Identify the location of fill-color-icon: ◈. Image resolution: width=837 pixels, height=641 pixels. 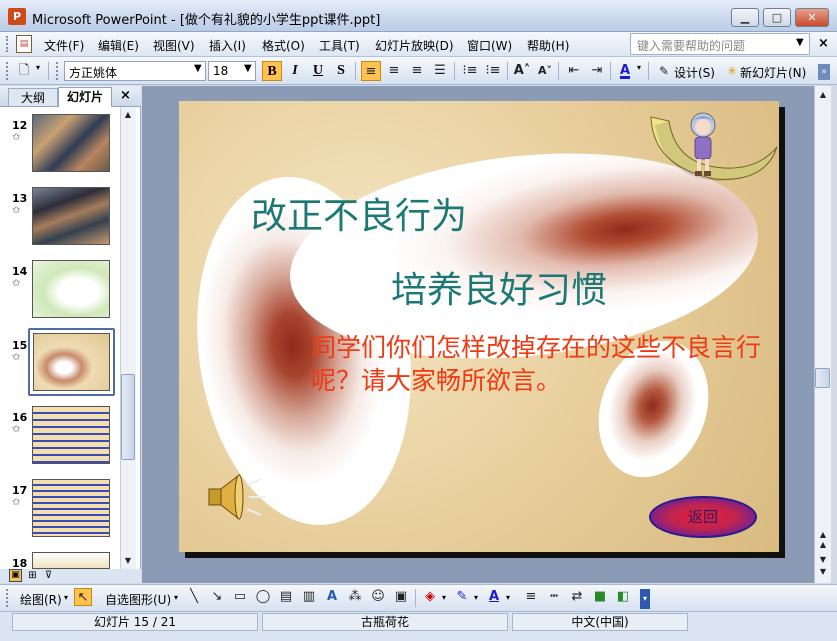
(430, 597).